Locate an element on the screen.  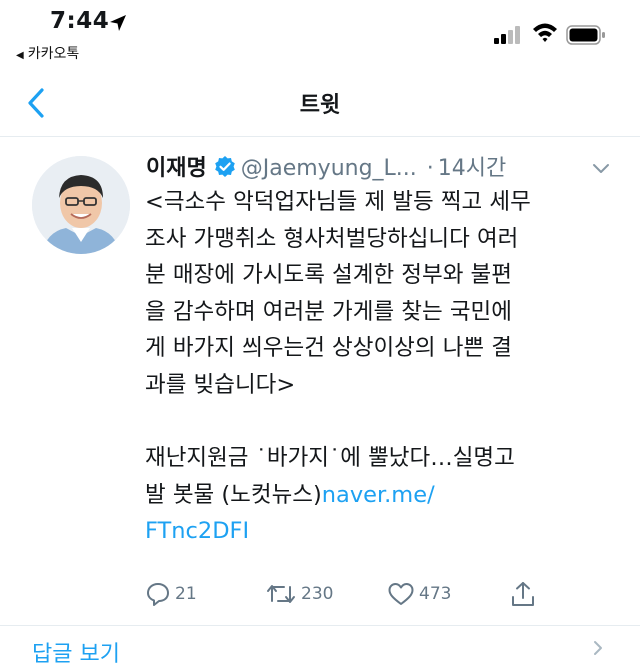
back-triangle-icon: ◀ is located at coordinates (20, 55).